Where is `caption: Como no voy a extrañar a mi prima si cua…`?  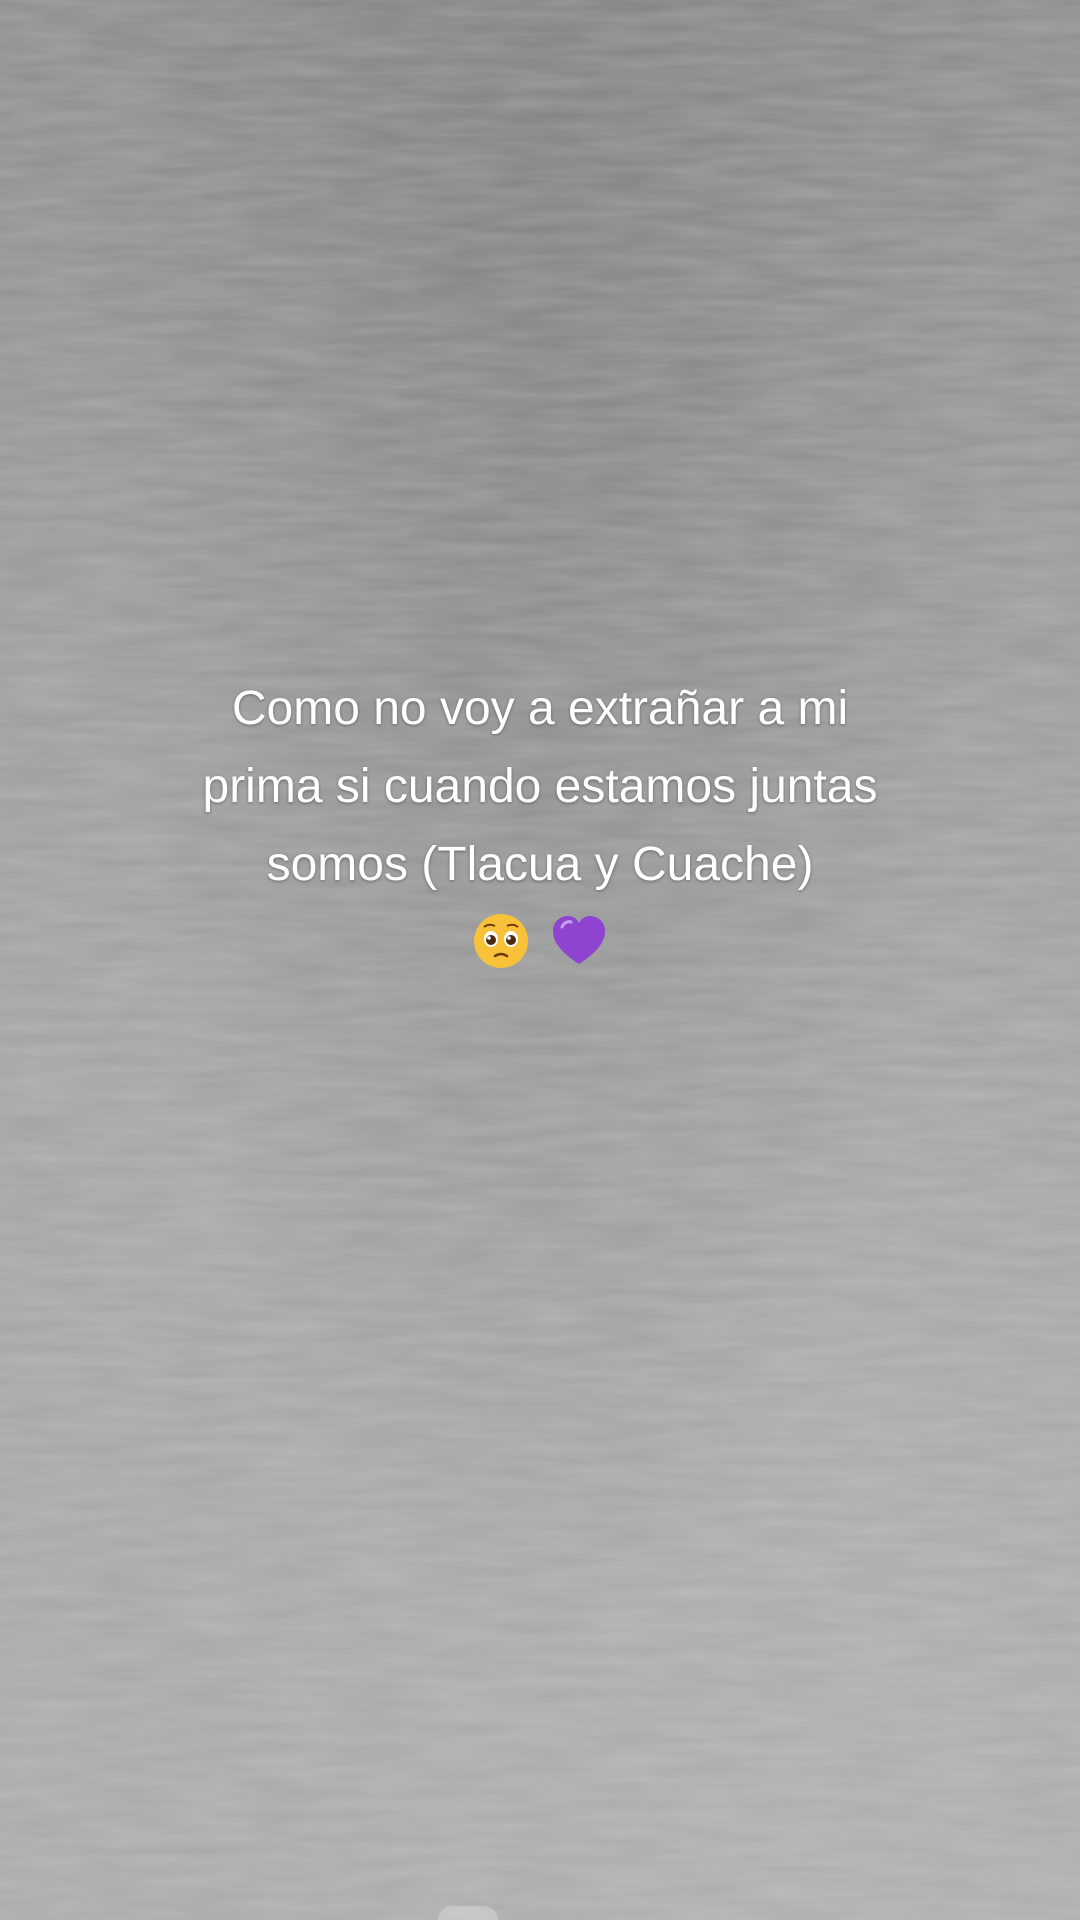 caption: Como no voy a extrañar a mi prima si cua… is located at coordinates (540, 821).